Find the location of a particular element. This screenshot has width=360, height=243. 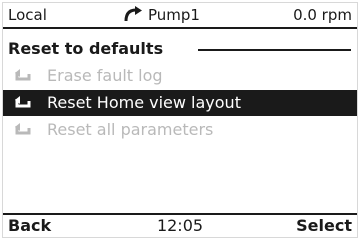

menu-item-label: Reset Home view layout is located at coordinates (144, 102).